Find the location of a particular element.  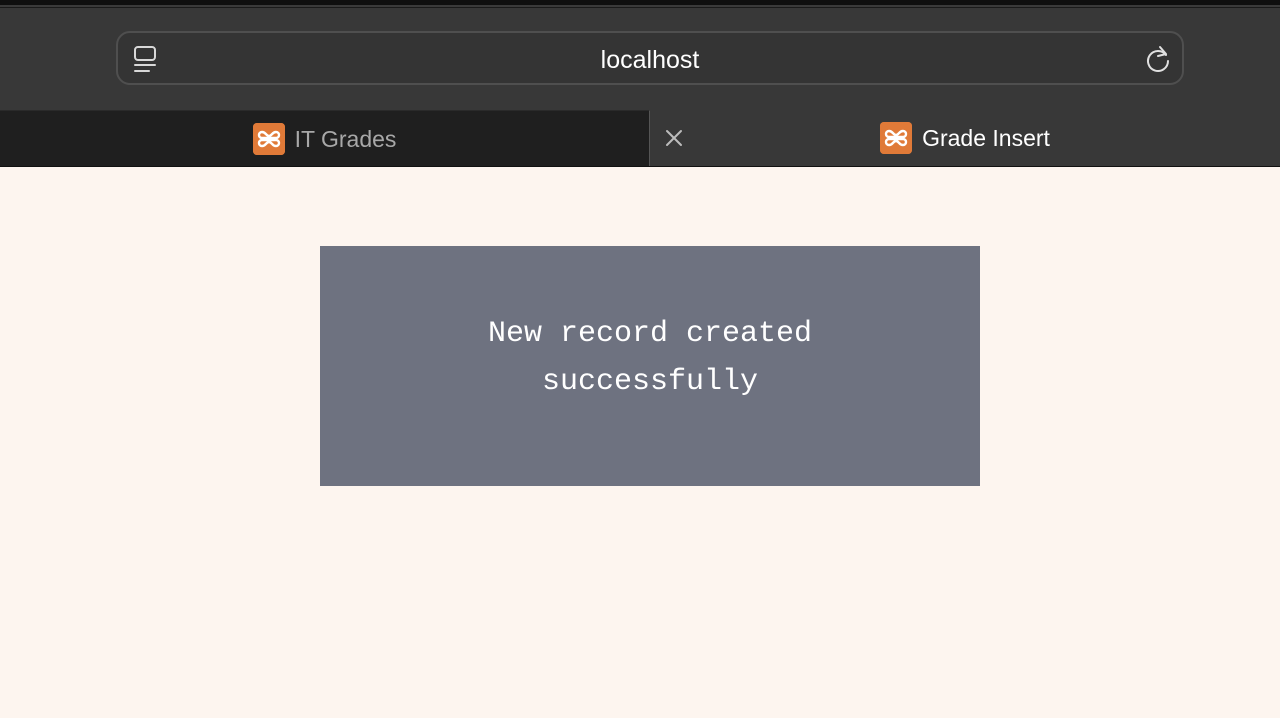

tab-grade-insert: Grade Insert is located at coordinates (965, 138).